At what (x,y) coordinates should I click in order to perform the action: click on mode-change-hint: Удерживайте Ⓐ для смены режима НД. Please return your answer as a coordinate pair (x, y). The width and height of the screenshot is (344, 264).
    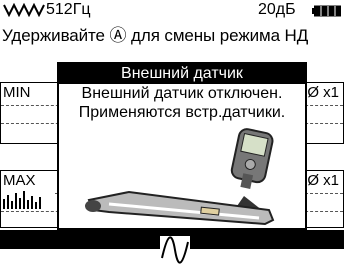
    Looking at the image, I should click on (155, 35).